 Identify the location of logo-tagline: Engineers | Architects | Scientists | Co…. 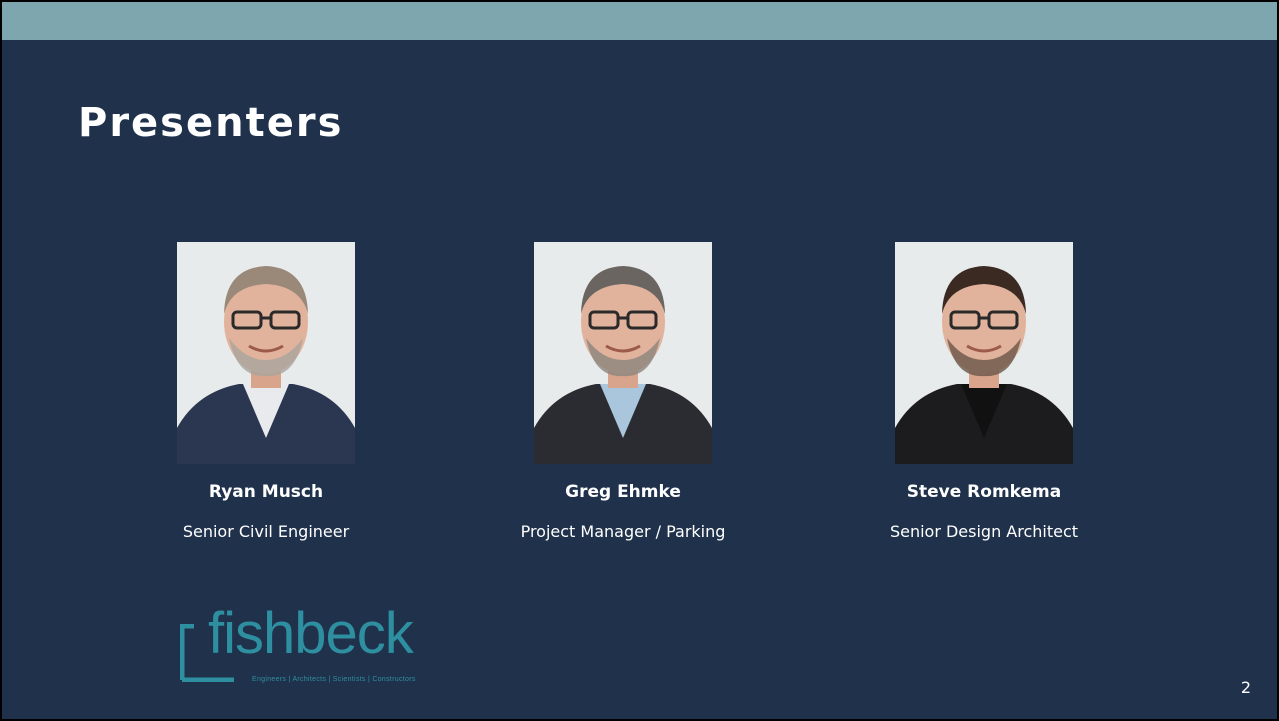
(334, 679).